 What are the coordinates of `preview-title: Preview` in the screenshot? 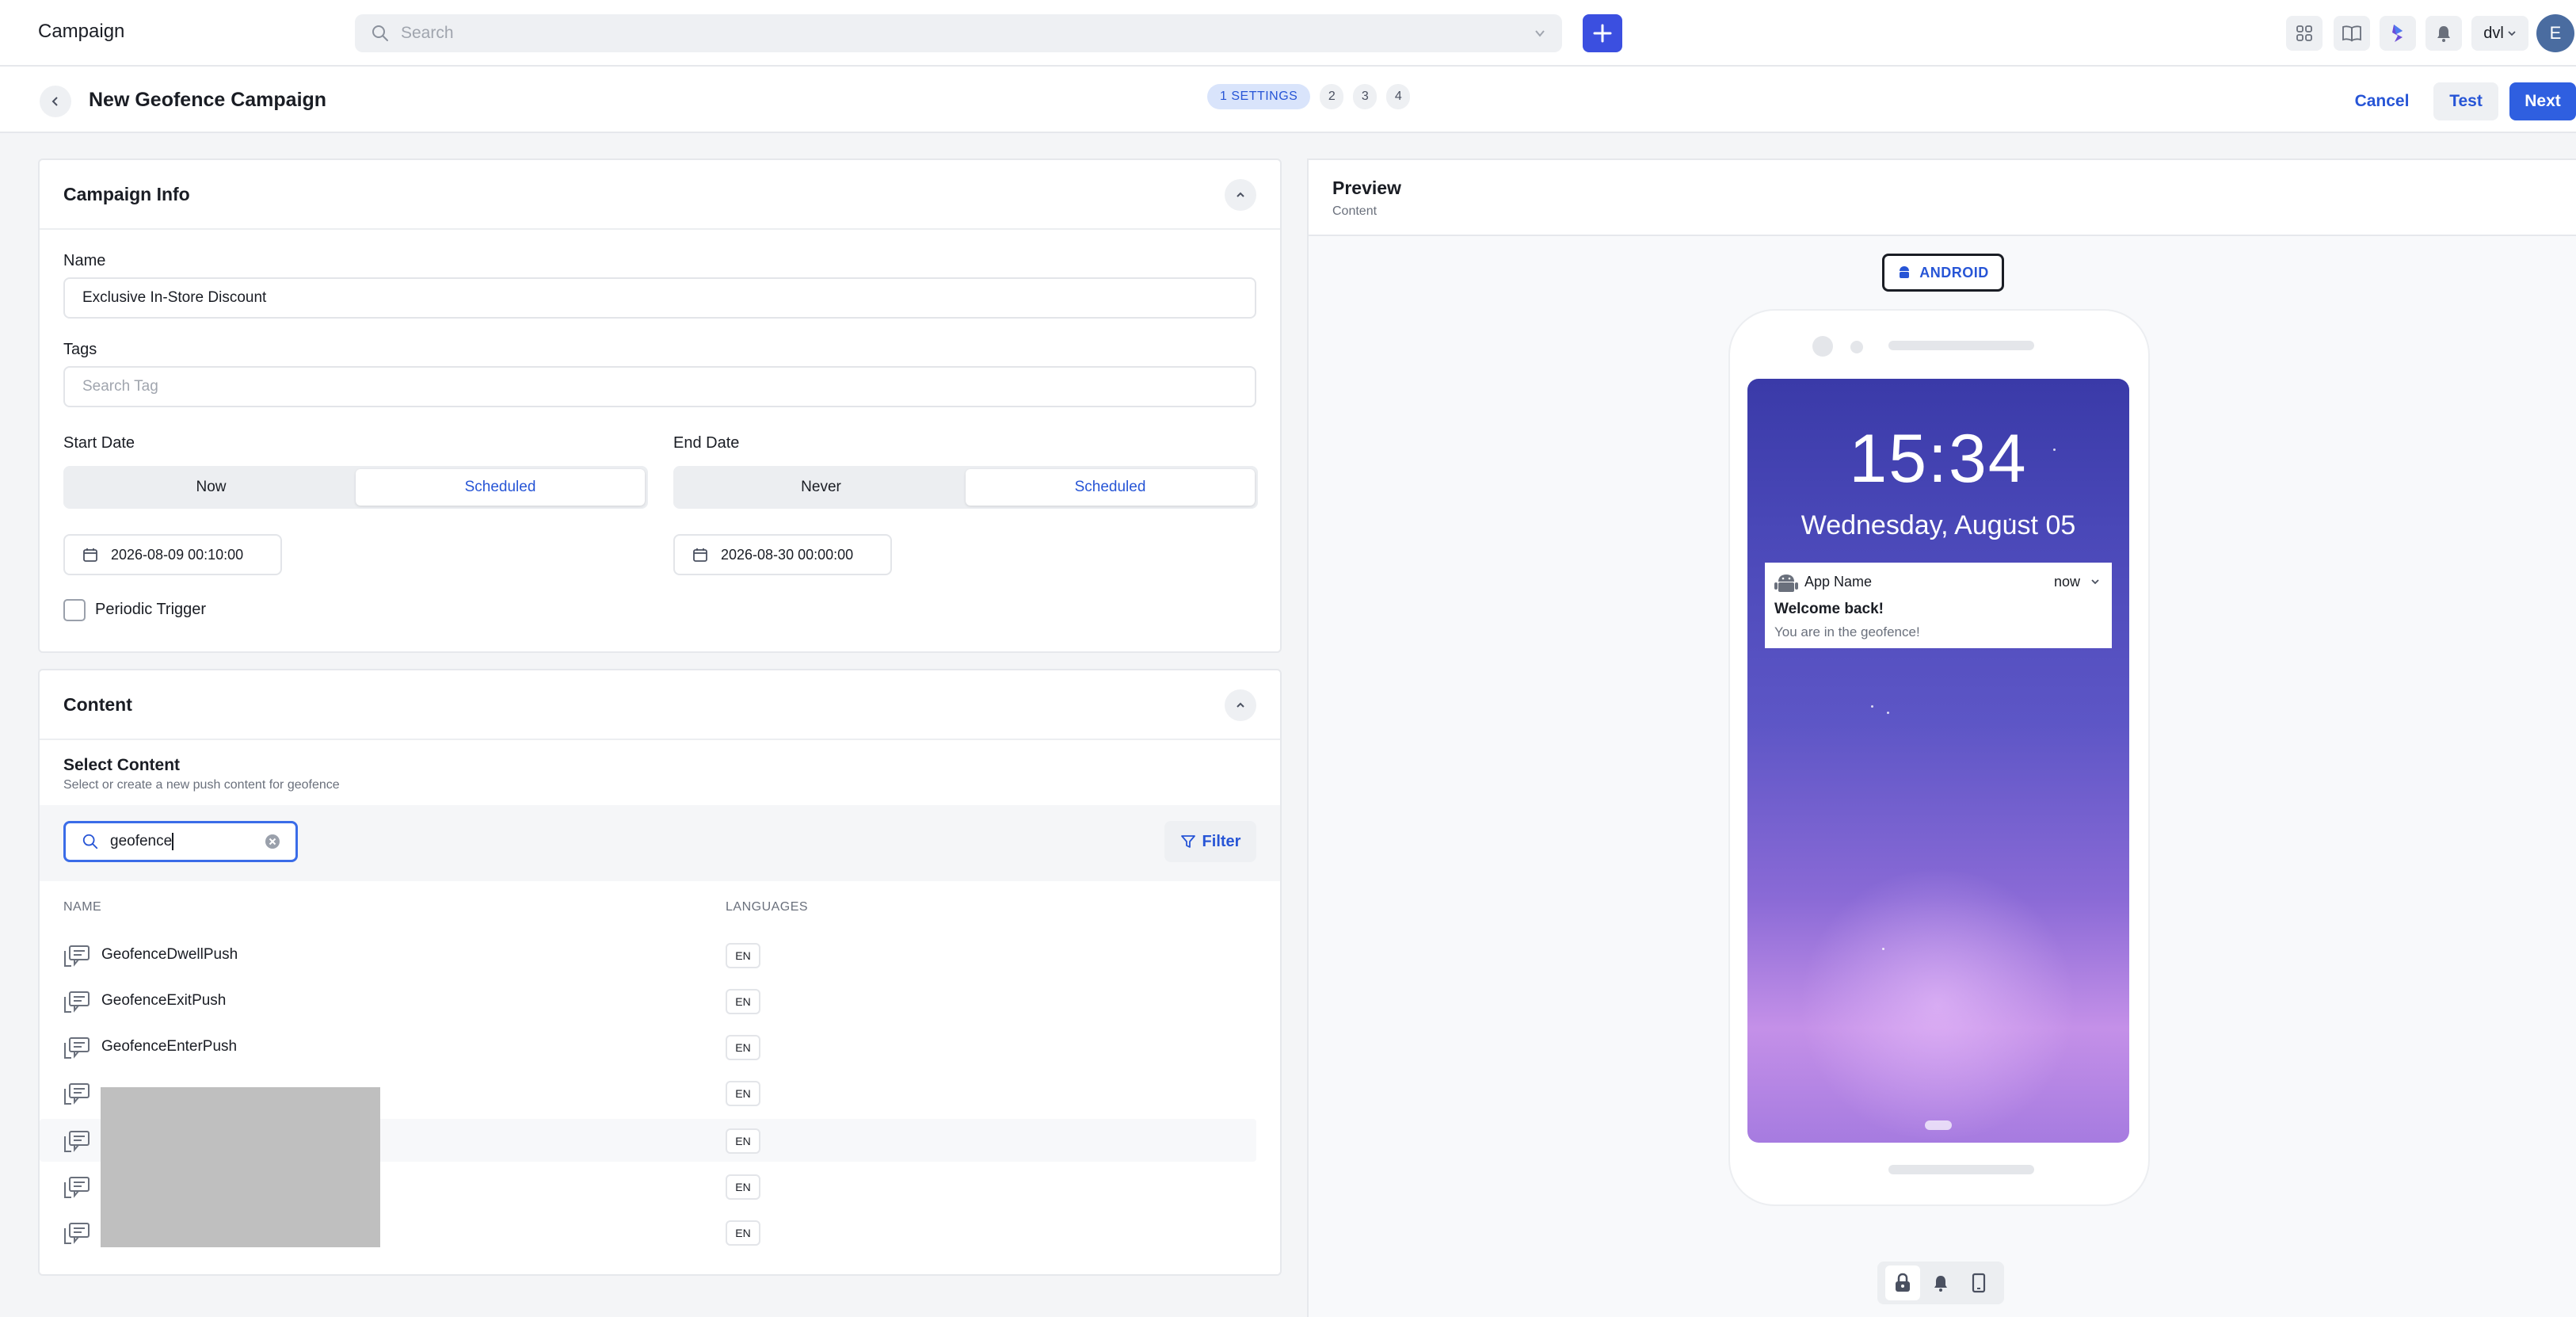 It's located at (1366, 188).